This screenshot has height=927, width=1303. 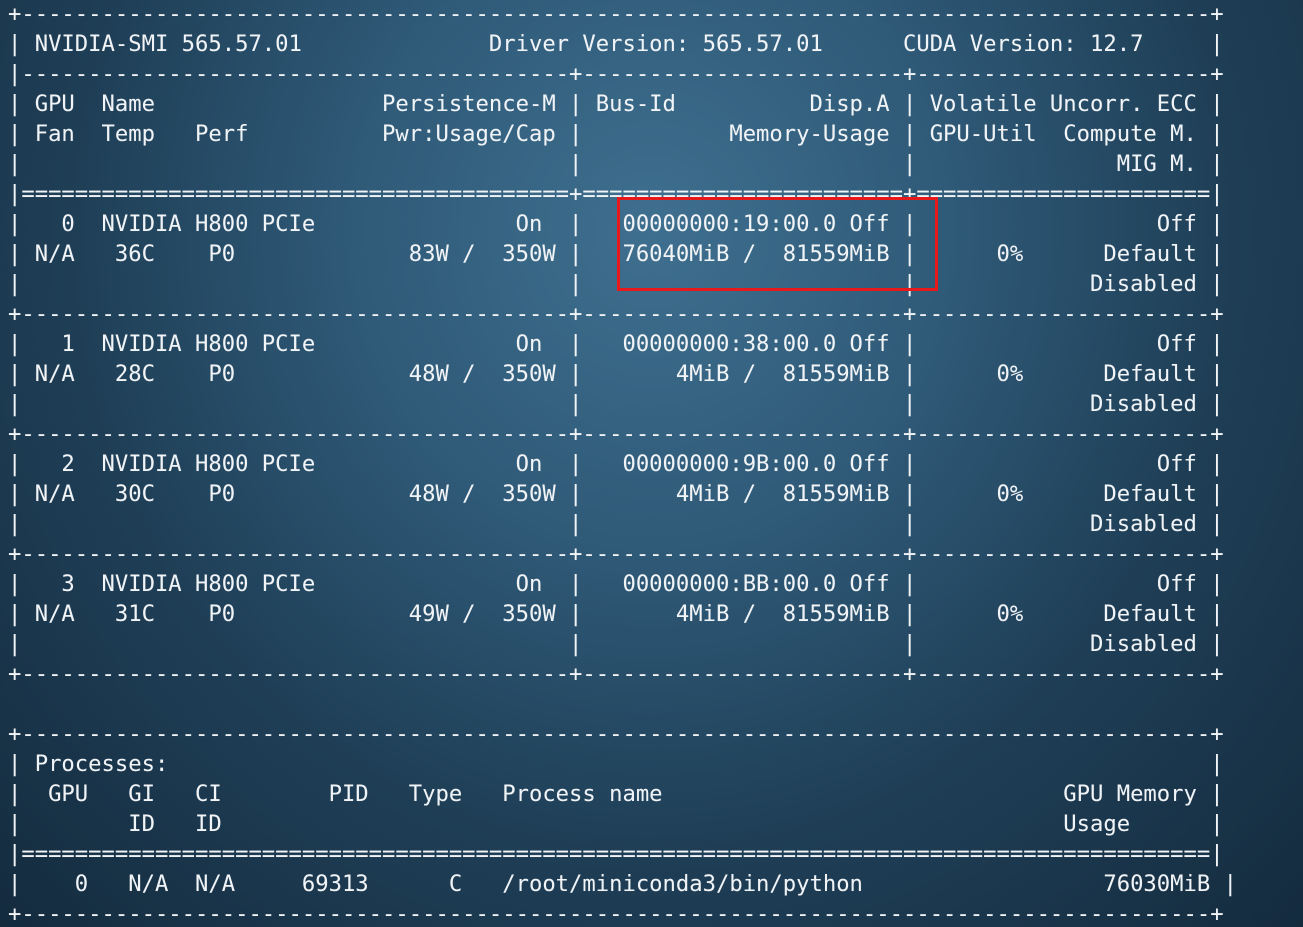 I want to click on gpu-2-row-3: | | | Disabled |, so click(x=616, y=524).